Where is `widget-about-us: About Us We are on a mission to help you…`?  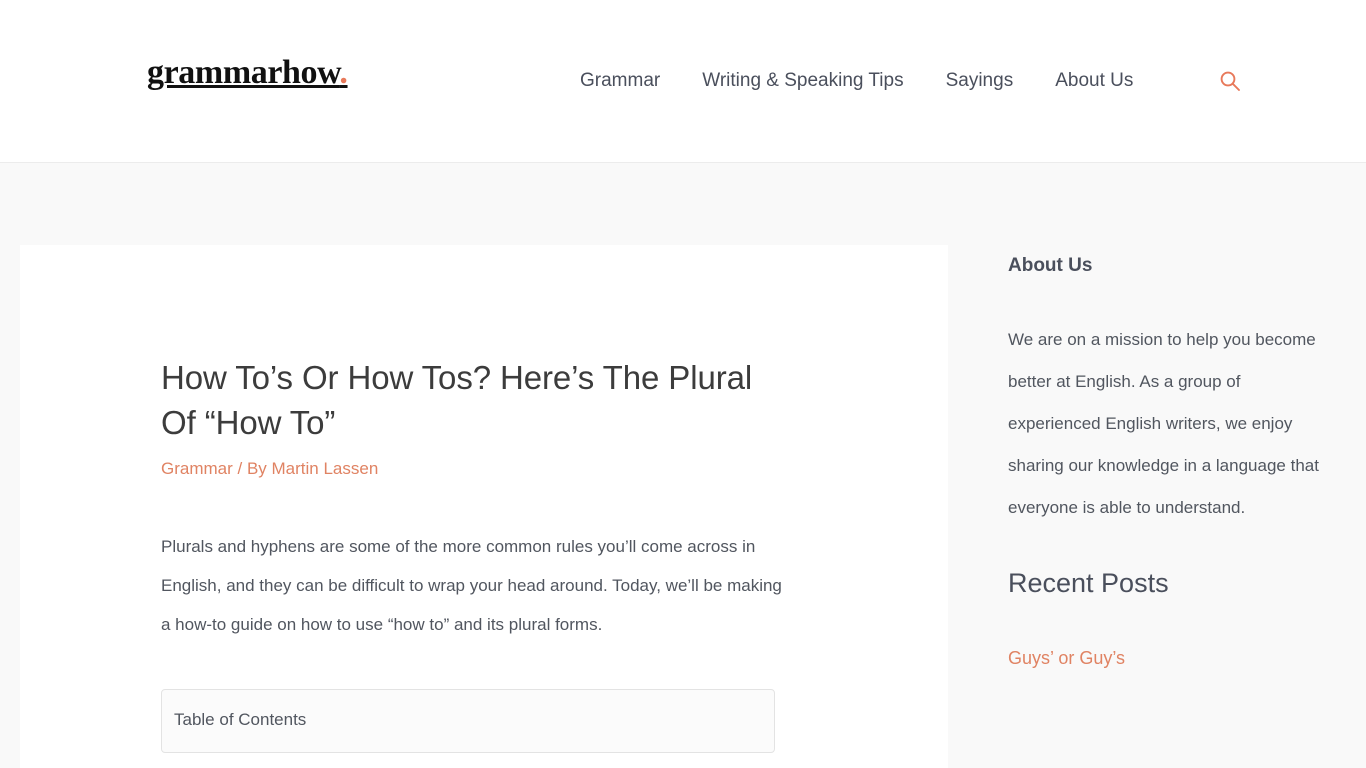 widget-about-us: About Us We are on a mission to help you… is located at coordinates (1168, 391).